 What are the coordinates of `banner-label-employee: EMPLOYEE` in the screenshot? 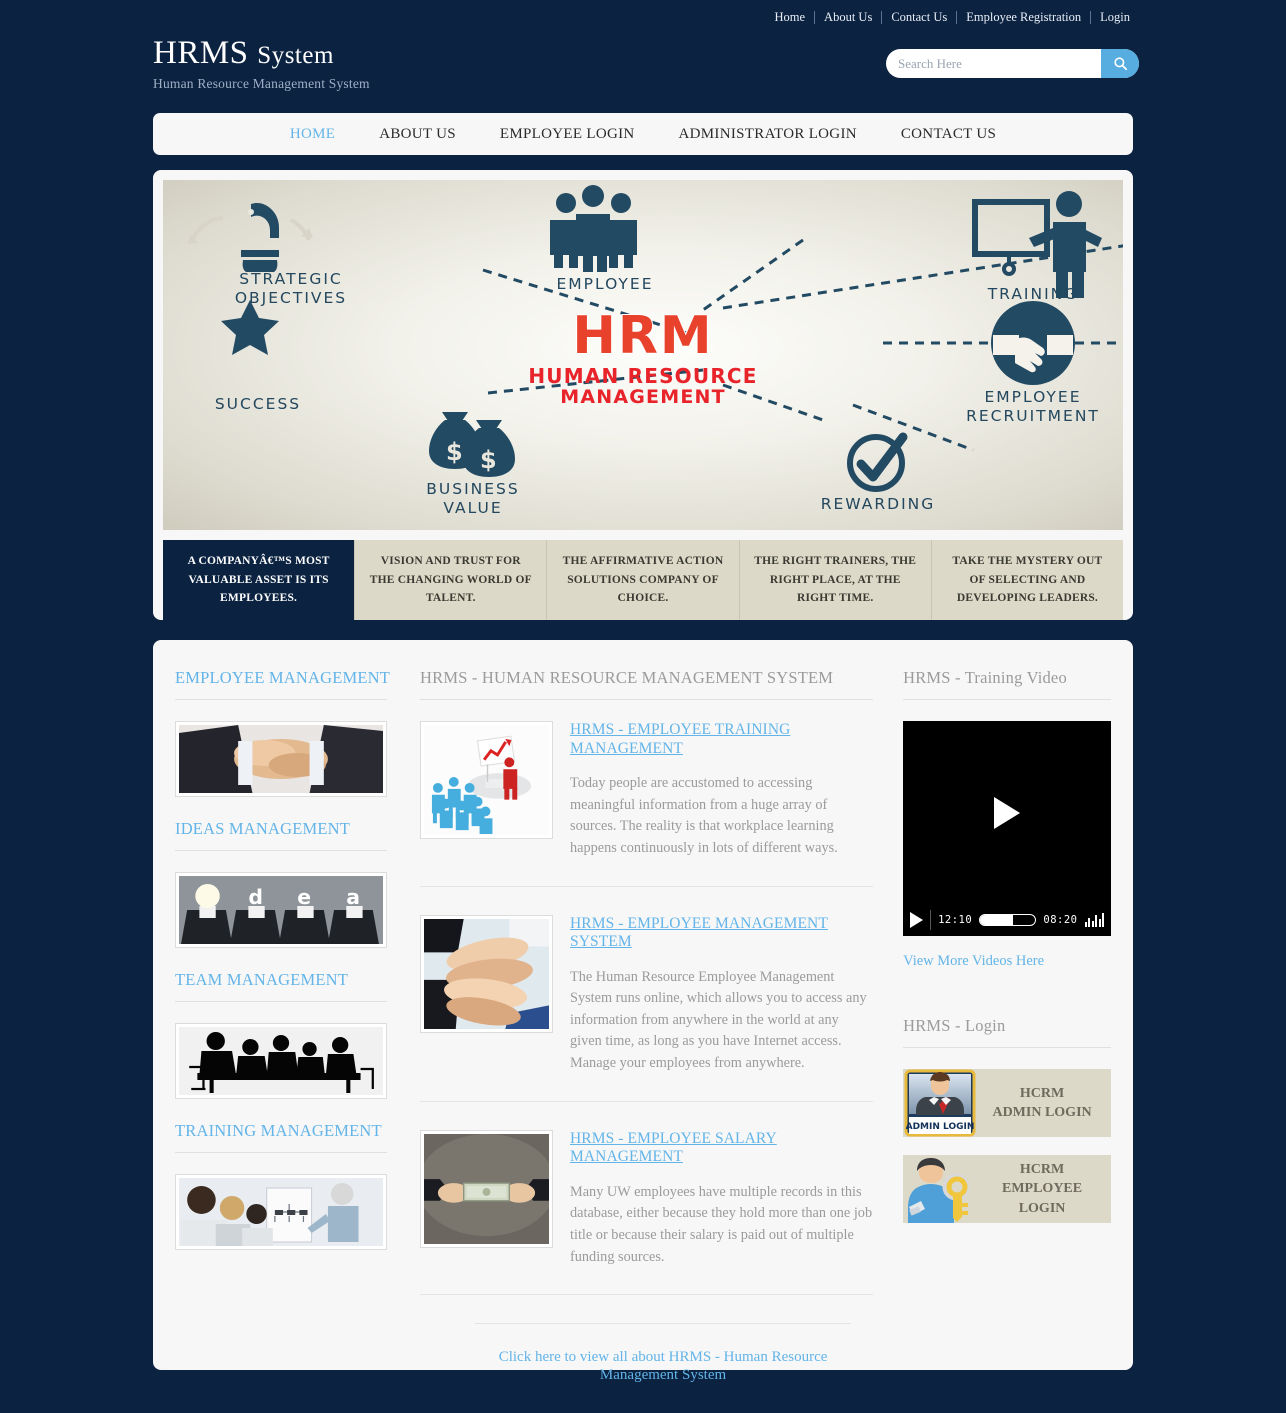 It's located at (605, 284).